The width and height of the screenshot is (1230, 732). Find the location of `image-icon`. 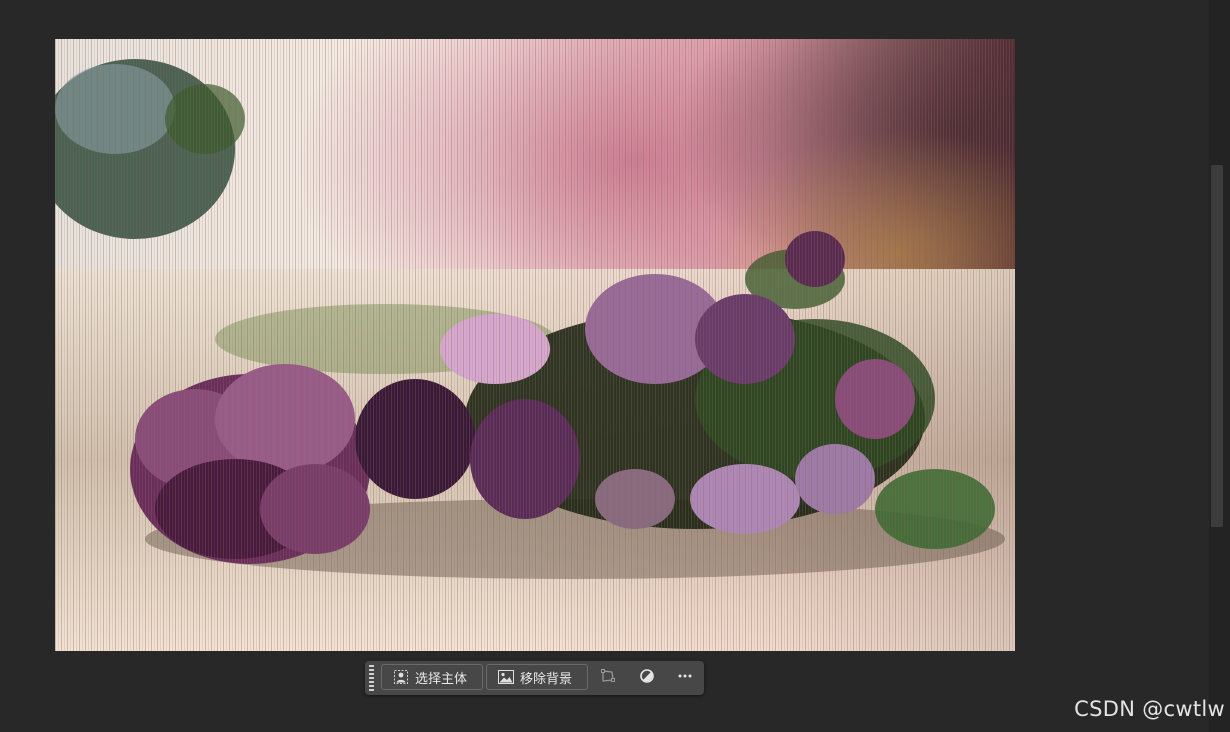

image-icon is located at coordinates (506, 677).